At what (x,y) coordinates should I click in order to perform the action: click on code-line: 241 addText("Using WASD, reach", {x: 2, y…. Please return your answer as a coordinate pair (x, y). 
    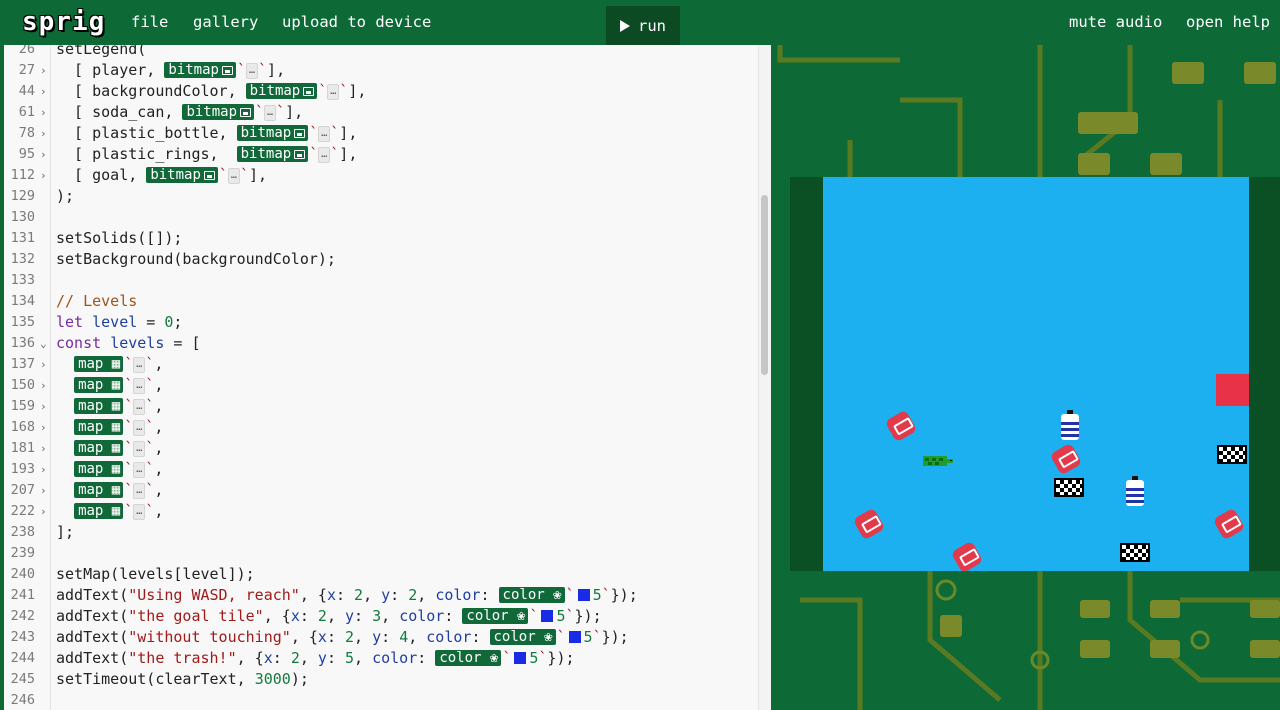
    Looking at the image, I should click on (381, 595).